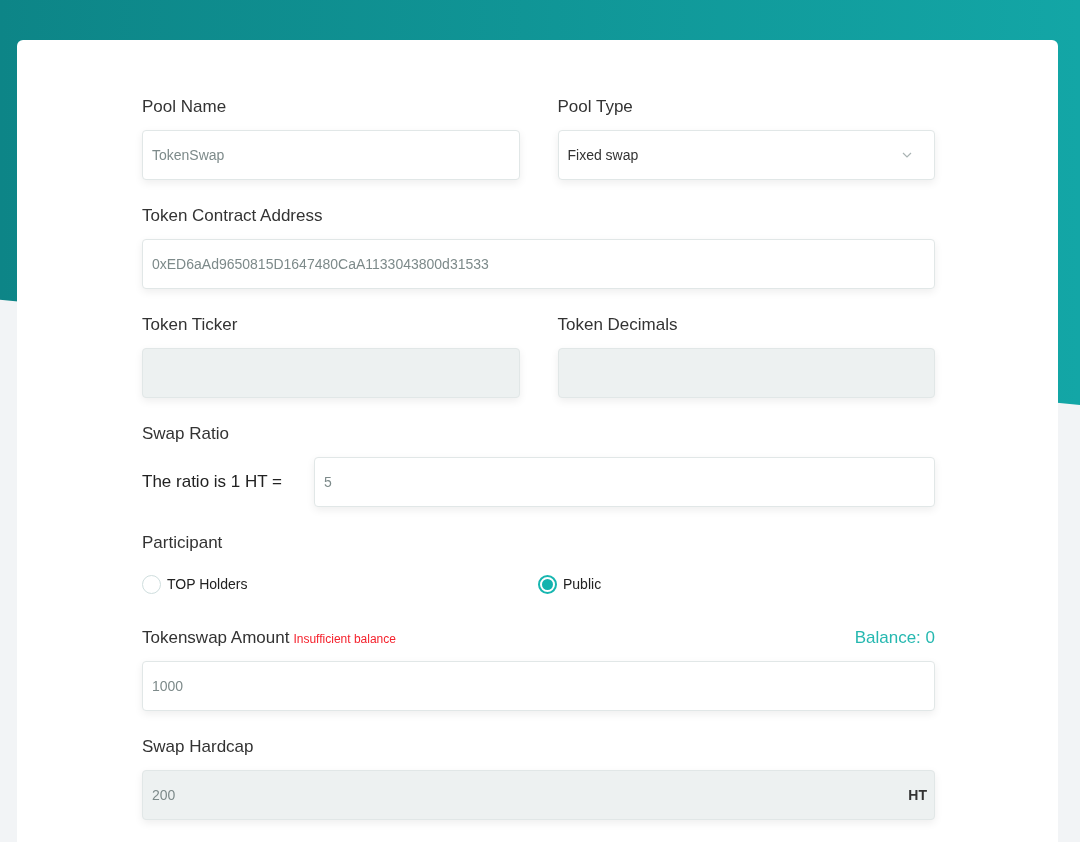 This screenshot has width=1080, height=842. What do you see at coordinates (344, 639) in the screenshot?
I see `error-message: Insufficient balance` at bounding box center [344, 639].